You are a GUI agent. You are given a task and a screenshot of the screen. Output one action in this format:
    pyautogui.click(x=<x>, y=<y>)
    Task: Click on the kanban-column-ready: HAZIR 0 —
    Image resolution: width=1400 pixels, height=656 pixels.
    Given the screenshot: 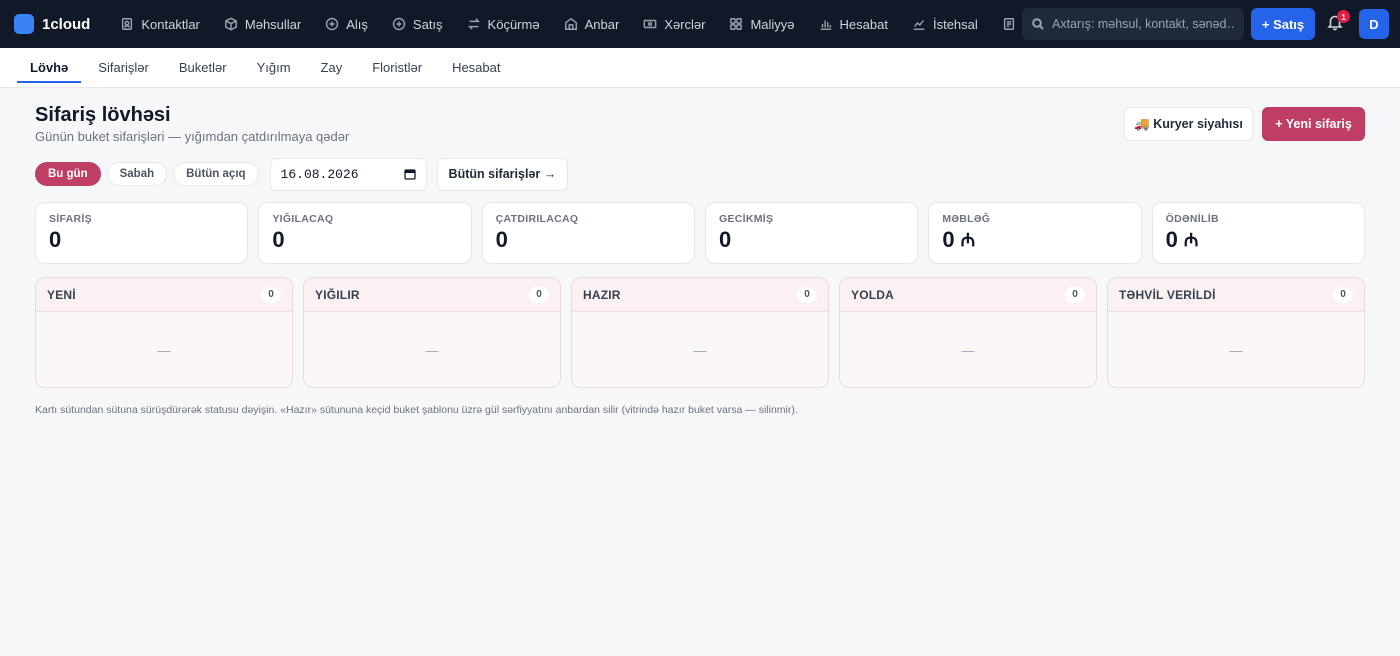 What is the action you would take?
    pyautogui.click(x=700, y=332)
    